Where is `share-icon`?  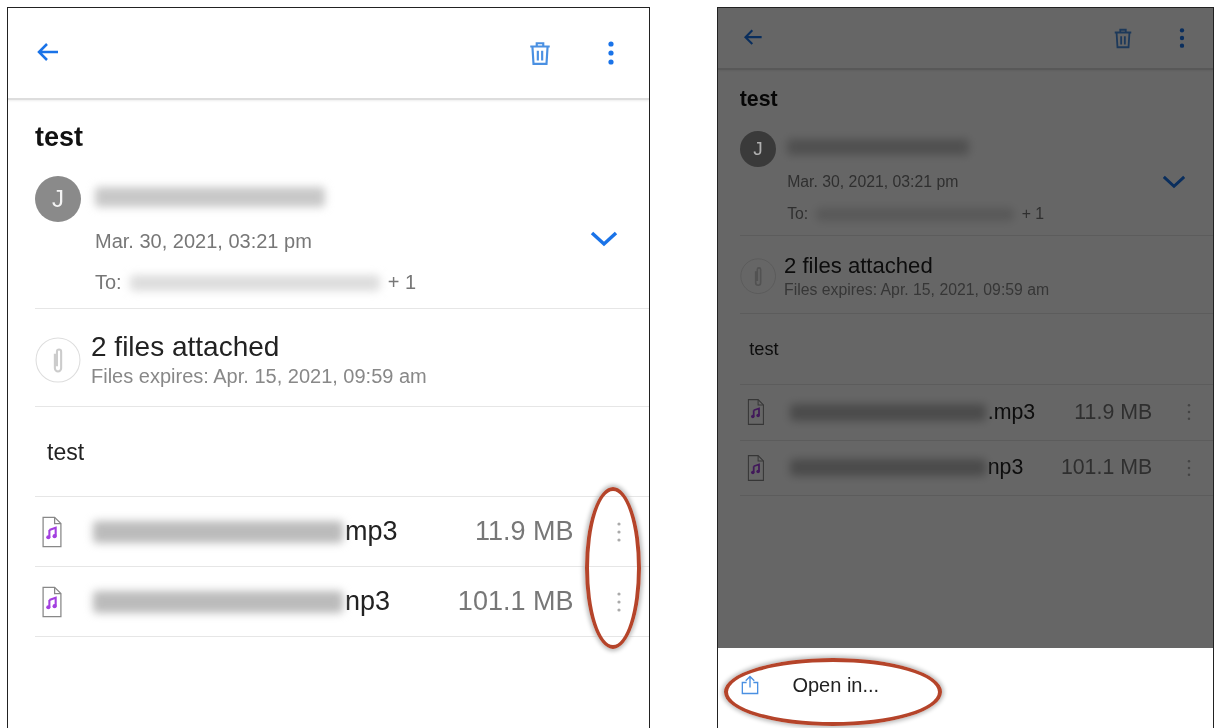 share-icon is located at coordinates (750, 685).